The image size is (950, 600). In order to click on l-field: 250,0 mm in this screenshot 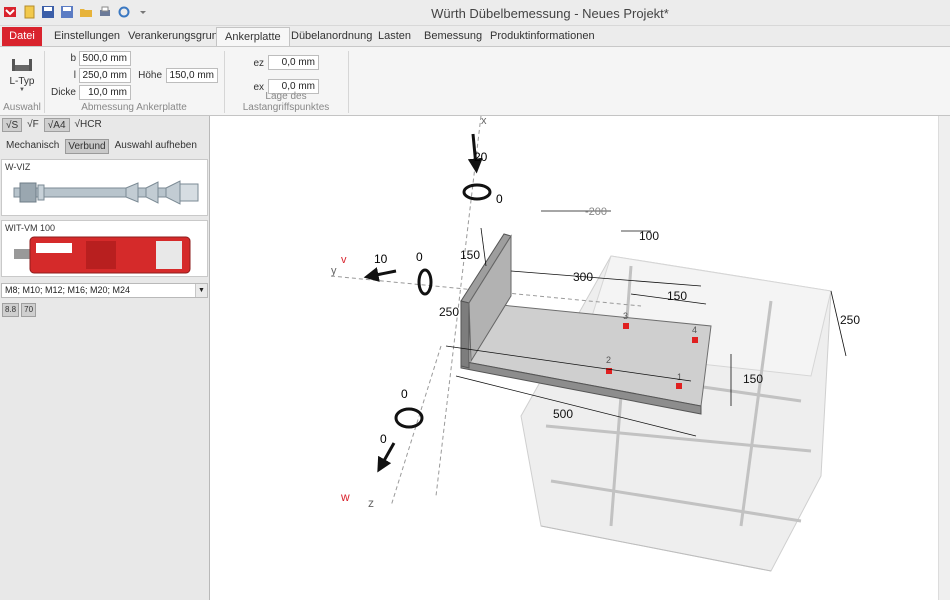, I will do `click(105, 75)`.